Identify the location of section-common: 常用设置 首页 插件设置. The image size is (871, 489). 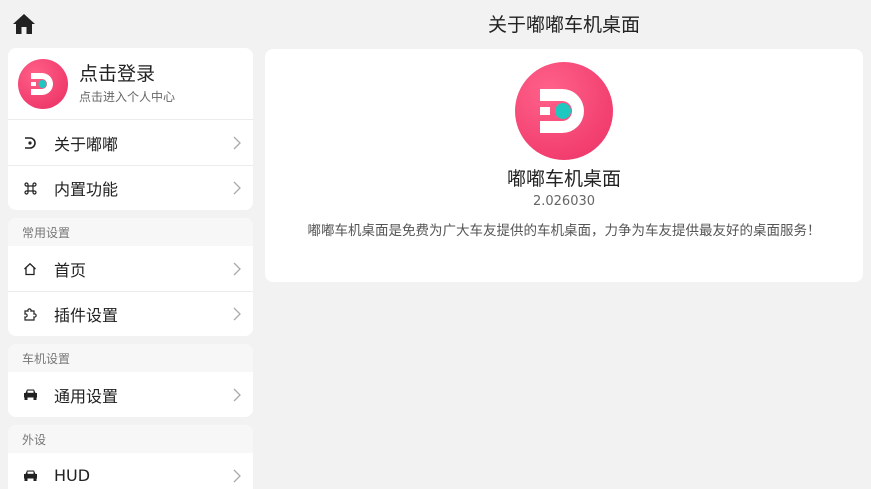
(130, 277).